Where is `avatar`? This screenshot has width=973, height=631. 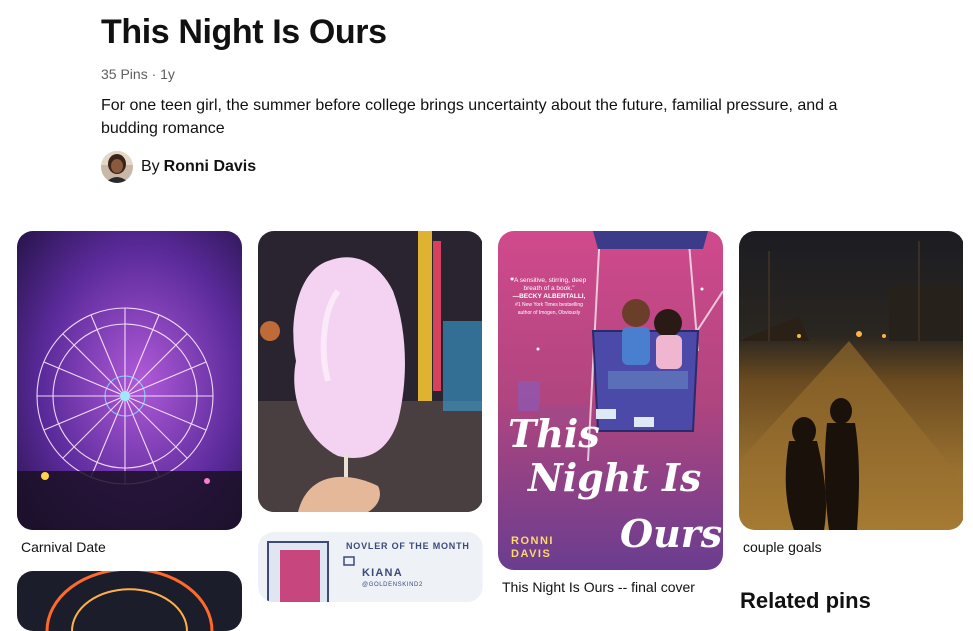
avatar is located at coordinates (117, 167).